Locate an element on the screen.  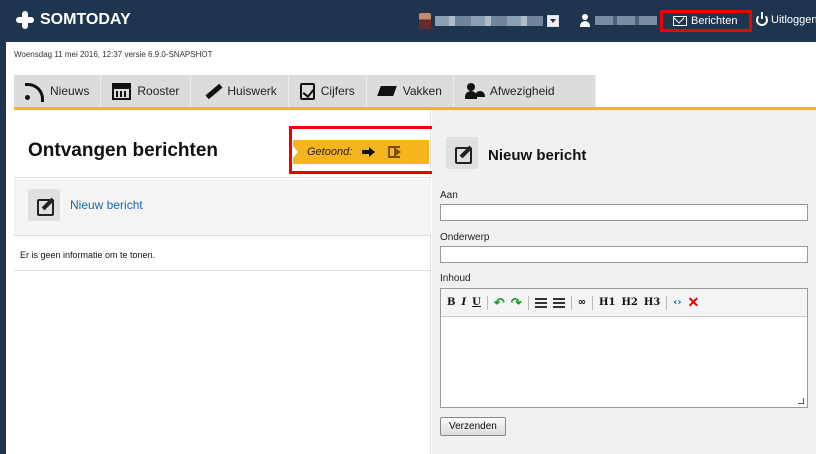
heading-3-button: H3 is located at coordinates (652, 302).